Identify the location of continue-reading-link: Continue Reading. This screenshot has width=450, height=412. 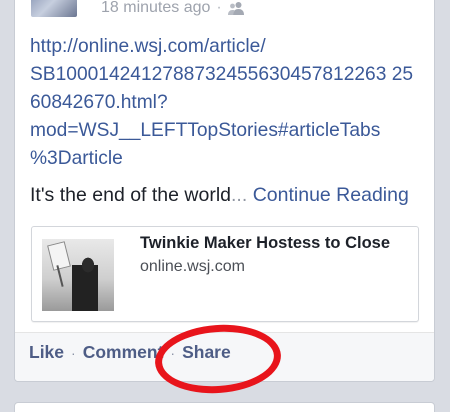
(331, 195).